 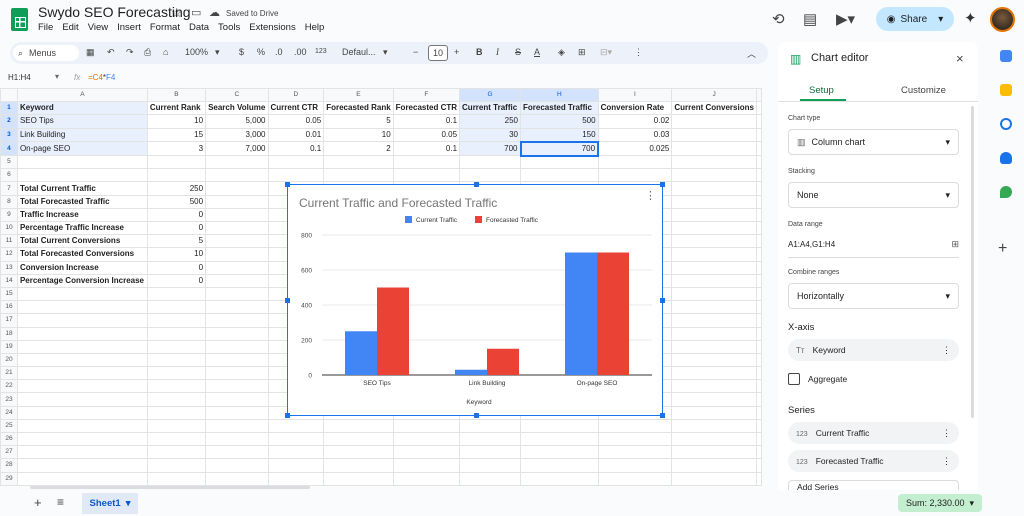 I want to click on table-cell: 3,000, so click(x=237, y=135).